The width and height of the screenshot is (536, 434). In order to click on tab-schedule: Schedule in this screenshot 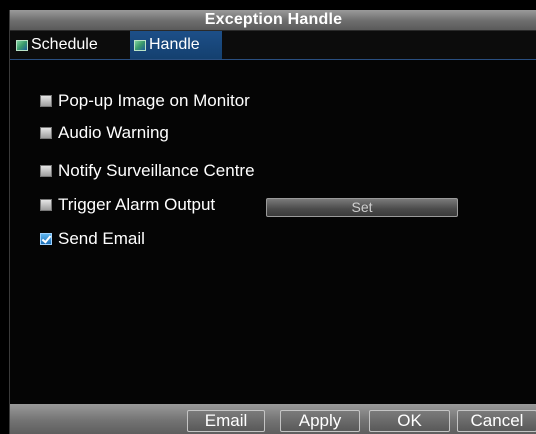, I will do `click(68, 45)`.